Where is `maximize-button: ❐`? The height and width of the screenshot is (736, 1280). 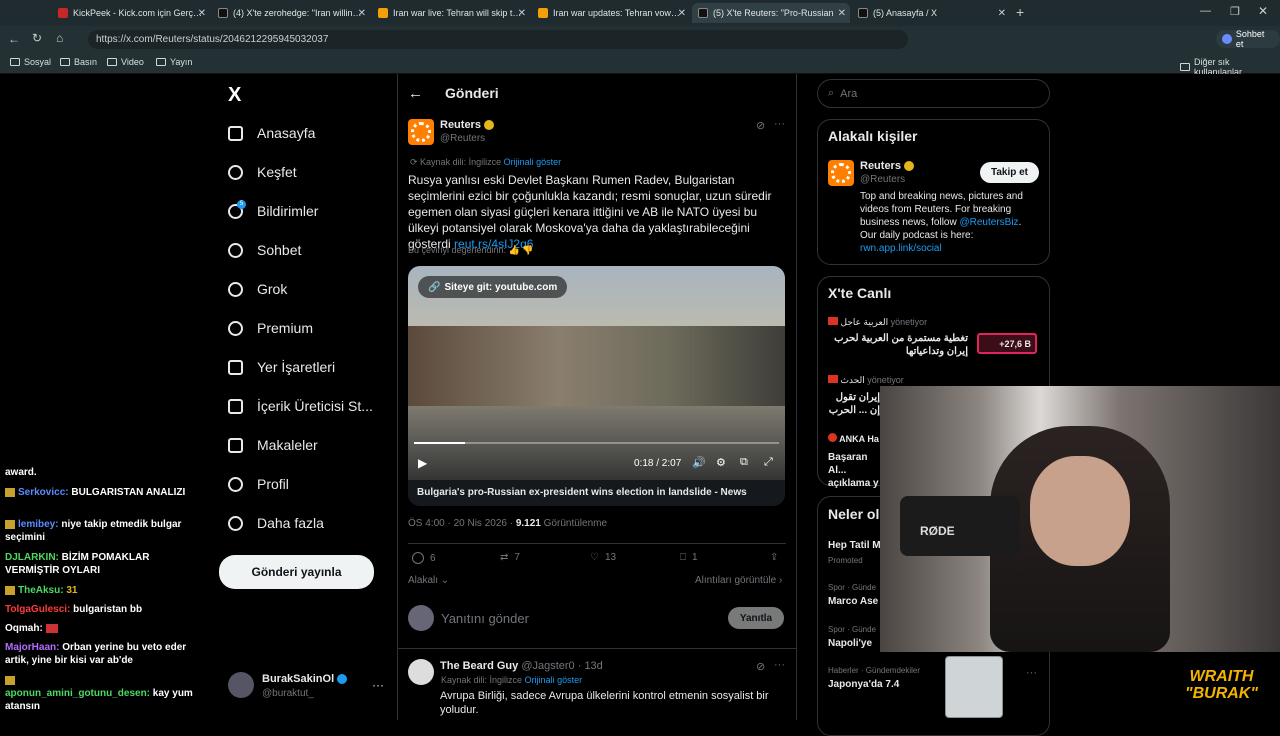 maximize-button: ❐ is located at coordinates (1235, 11).